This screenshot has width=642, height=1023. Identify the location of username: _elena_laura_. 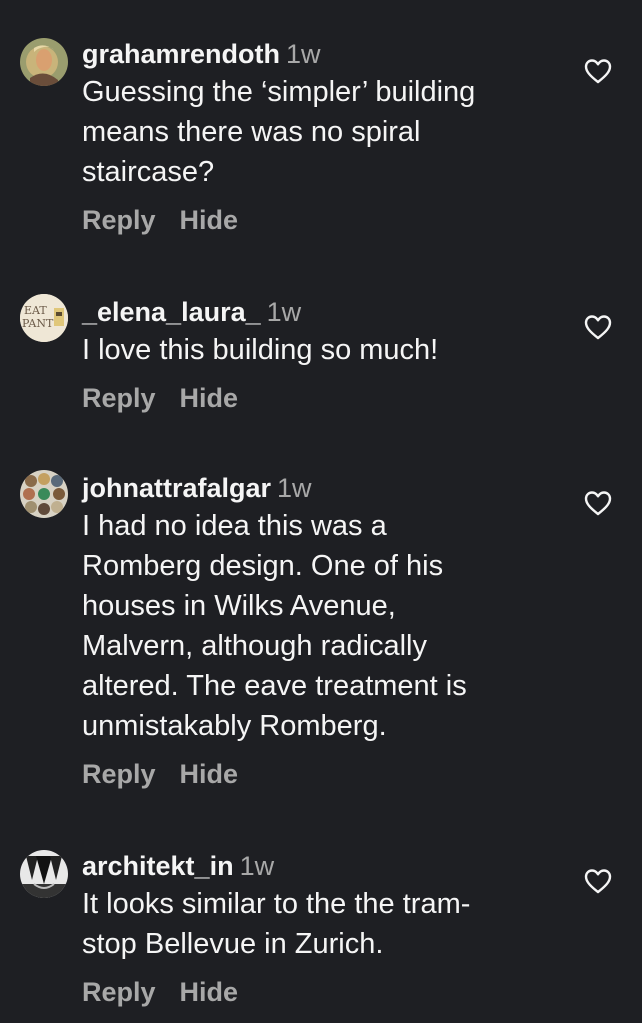
(171, 312).